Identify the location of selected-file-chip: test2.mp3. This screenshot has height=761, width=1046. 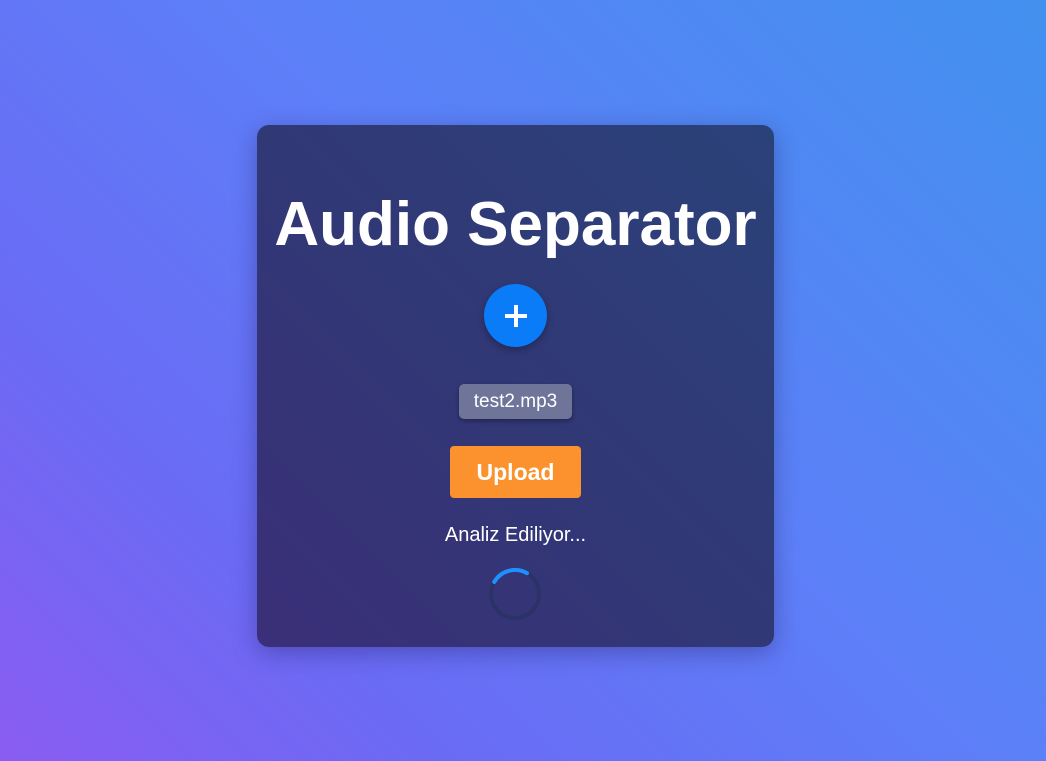
(515, 401).